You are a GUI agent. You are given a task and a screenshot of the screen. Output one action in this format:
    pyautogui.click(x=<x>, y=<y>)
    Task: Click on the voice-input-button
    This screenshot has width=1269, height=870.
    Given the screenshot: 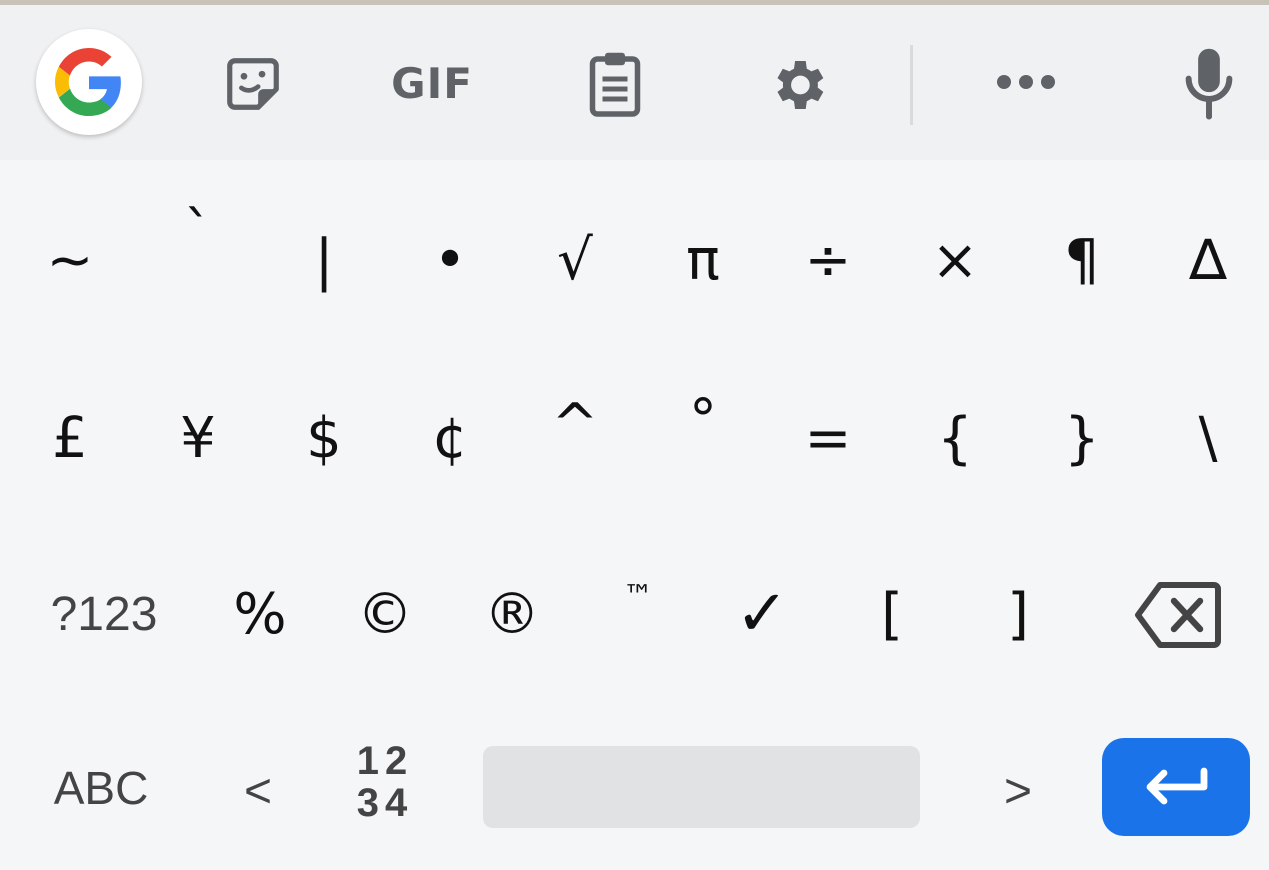 What is the action you would take?
    pyautogui.click(x=1209, y=84)
    